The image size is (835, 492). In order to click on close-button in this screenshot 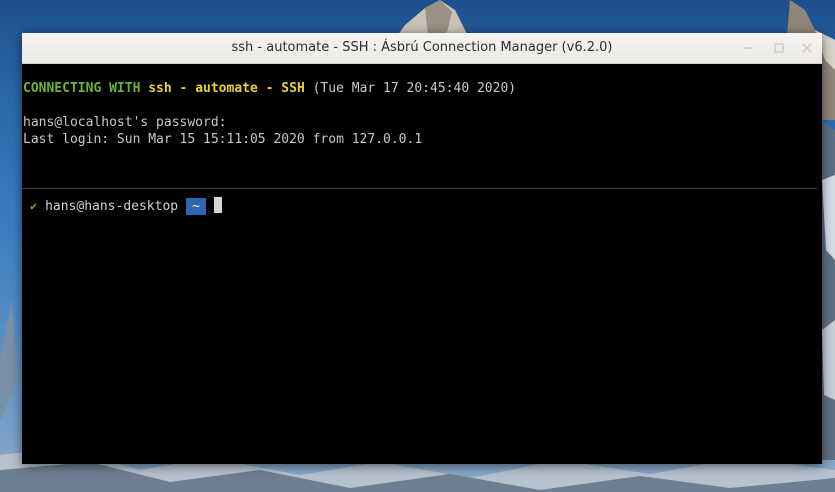, I will do `click(807, 48)`.